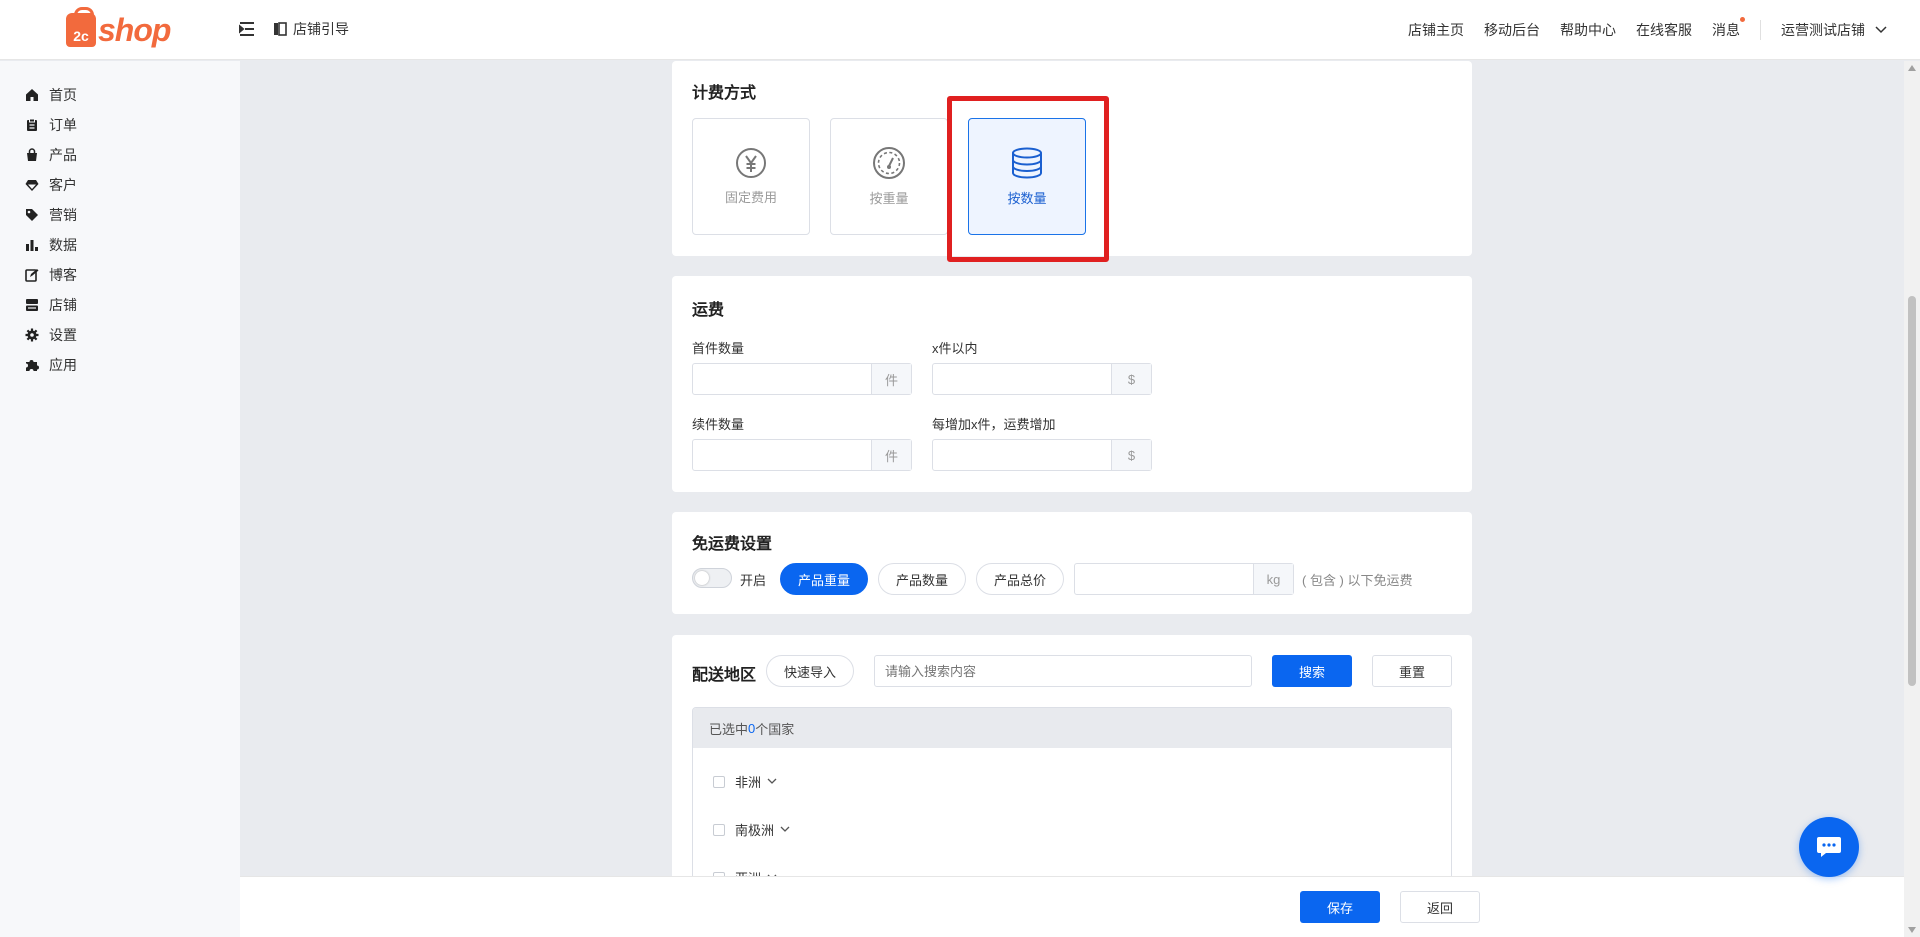  What do you see at coordinates (321, 29) in the screenshot?
I see `store-guide-label: 店铺引导` at bounding box center [321, 29].